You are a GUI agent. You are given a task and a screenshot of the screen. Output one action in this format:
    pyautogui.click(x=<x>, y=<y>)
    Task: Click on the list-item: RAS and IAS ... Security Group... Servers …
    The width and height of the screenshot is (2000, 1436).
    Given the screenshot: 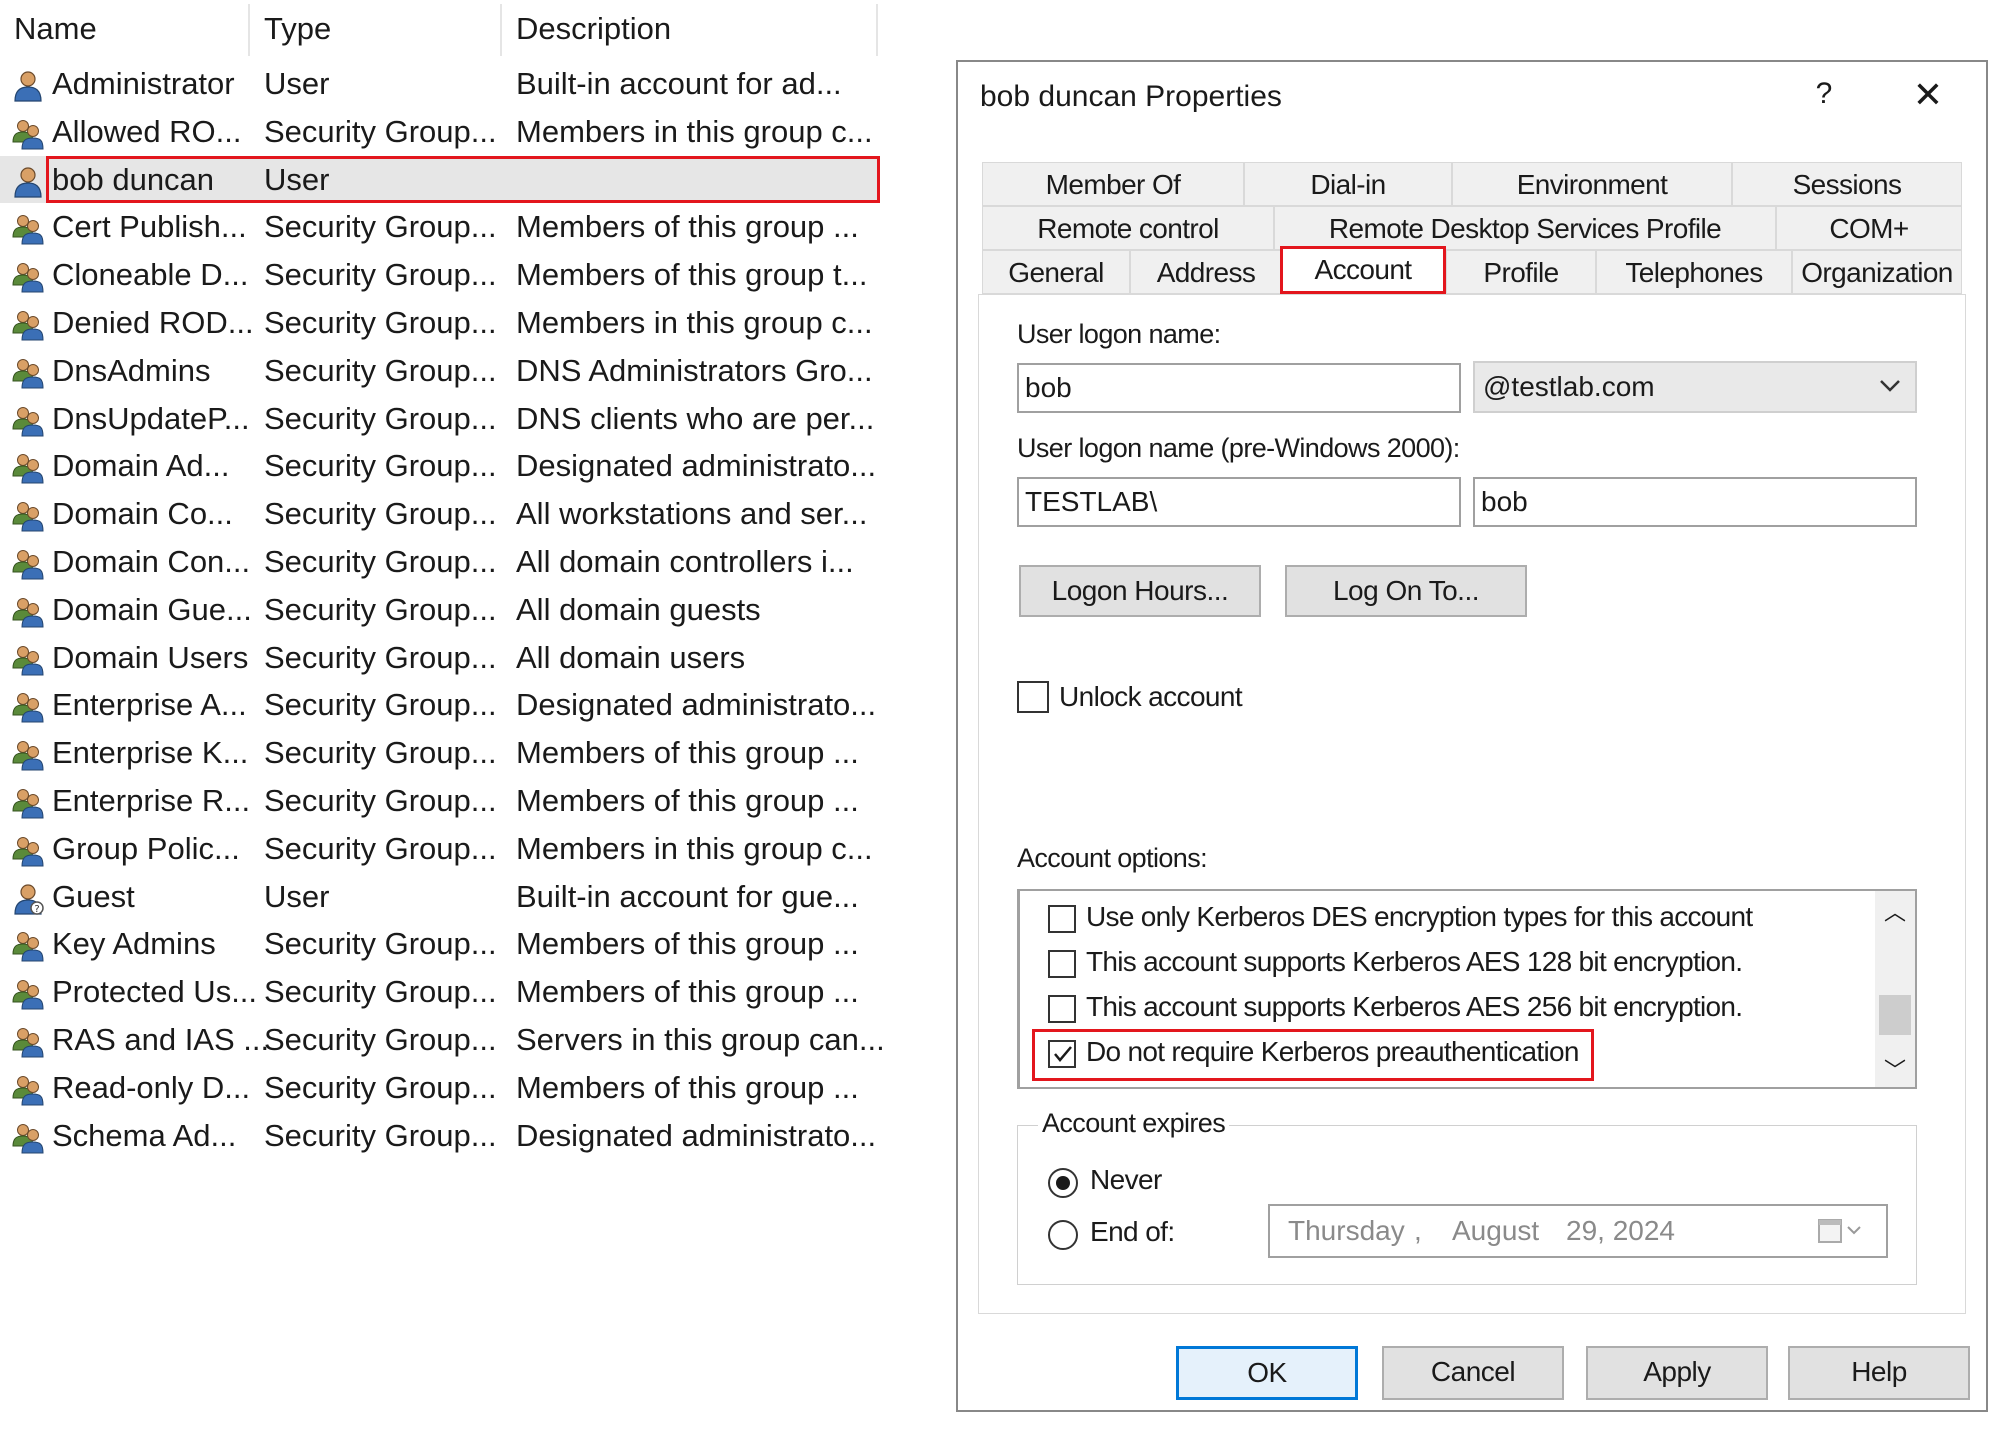 What is the action you would take?
    pyautogui.click(x=442, y=1040)
    